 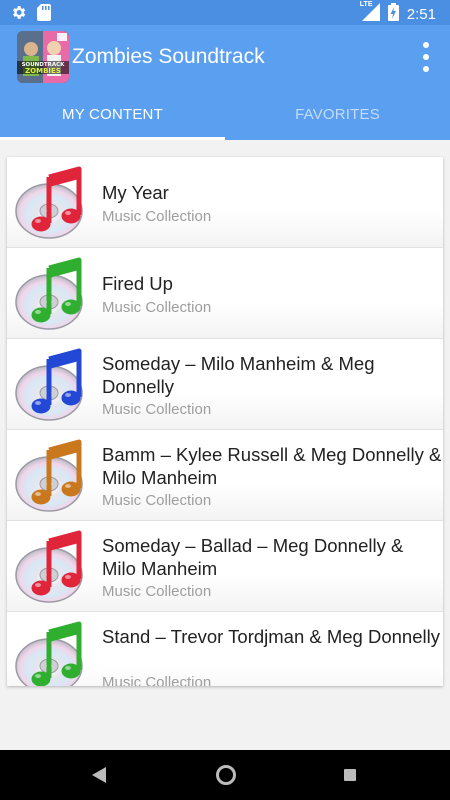 What do you see at coordinates (350, 775) in the screenshot?
I see `recent-apps-icon` at bounding box center [350, 775].